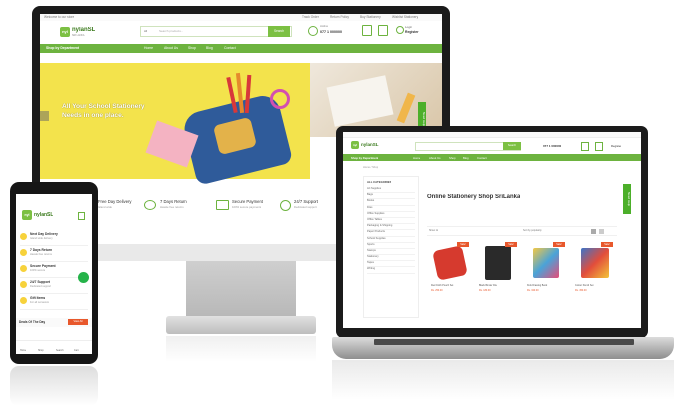 The width and height of the screenshot is (680, 414). I want to click on top-link-wishlist: Wishlist Stationery, so click(405, 17).